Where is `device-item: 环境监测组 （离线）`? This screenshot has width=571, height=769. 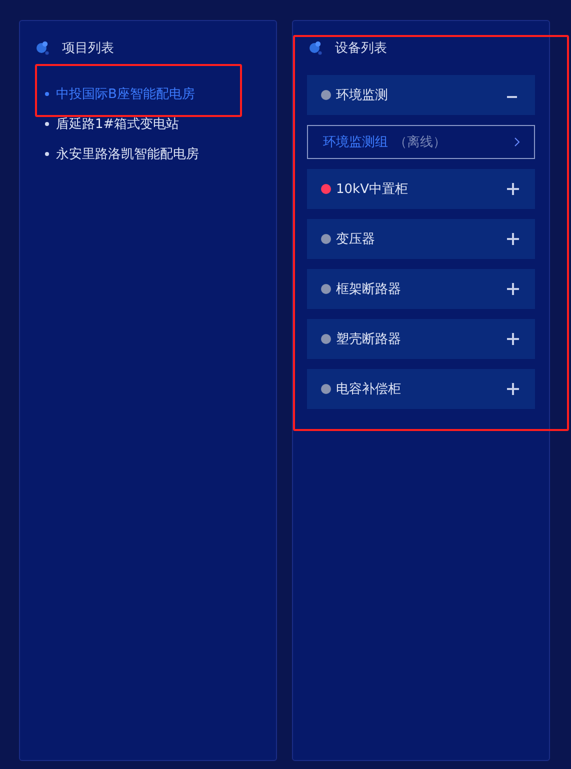
device-item: 环境监测组 （离线） is located at coordinates (421, 142).